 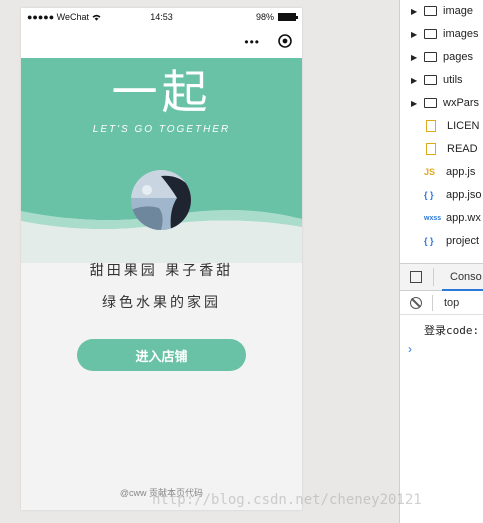 What do you see at coordinates (441, 277) in the screenshot?
I see `console-toolbar: Conso` at bounding box center [441, 277].